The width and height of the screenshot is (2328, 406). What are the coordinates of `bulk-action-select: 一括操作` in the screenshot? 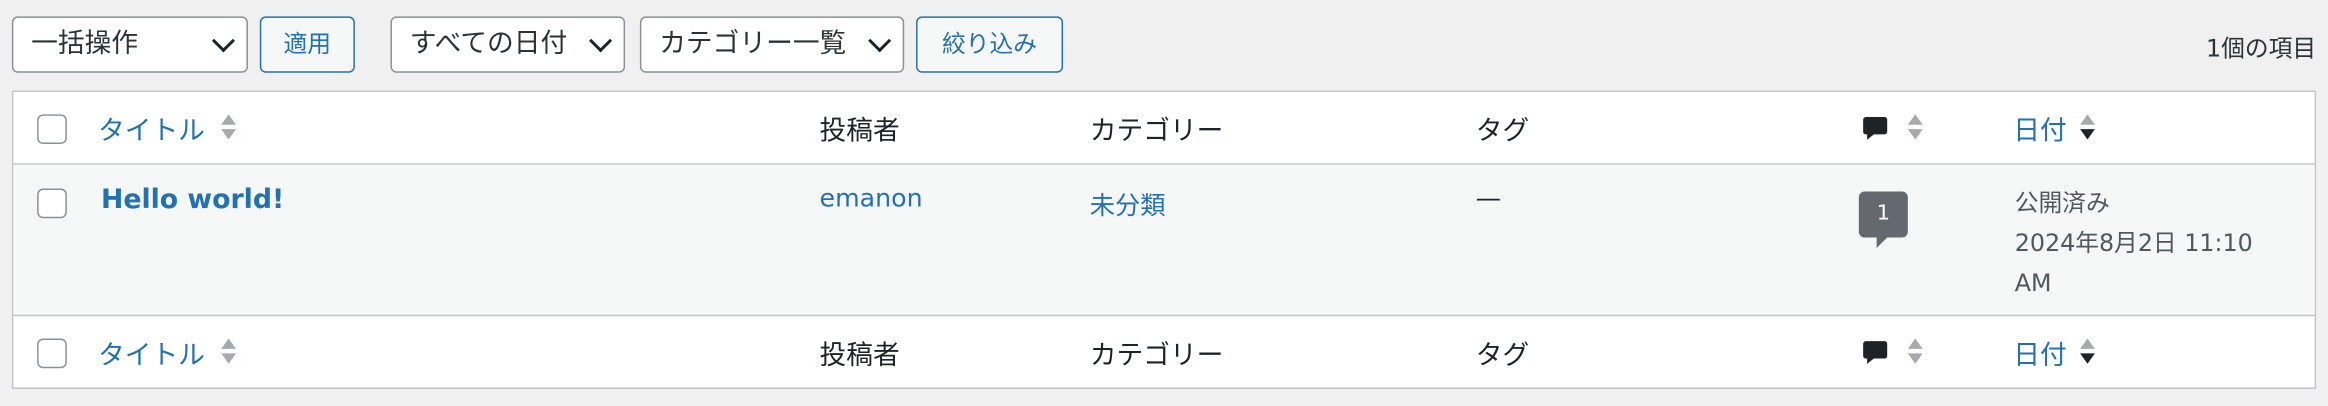 It's located at (129, 44).